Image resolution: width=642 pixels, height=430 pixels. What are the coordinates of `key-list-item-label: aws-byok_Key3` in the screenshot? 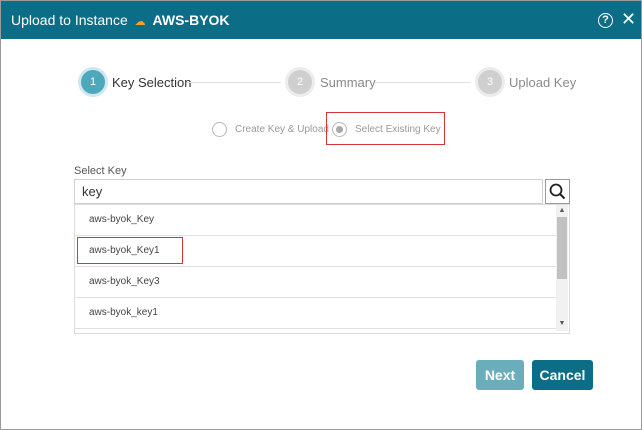 It's located at (124, 281).